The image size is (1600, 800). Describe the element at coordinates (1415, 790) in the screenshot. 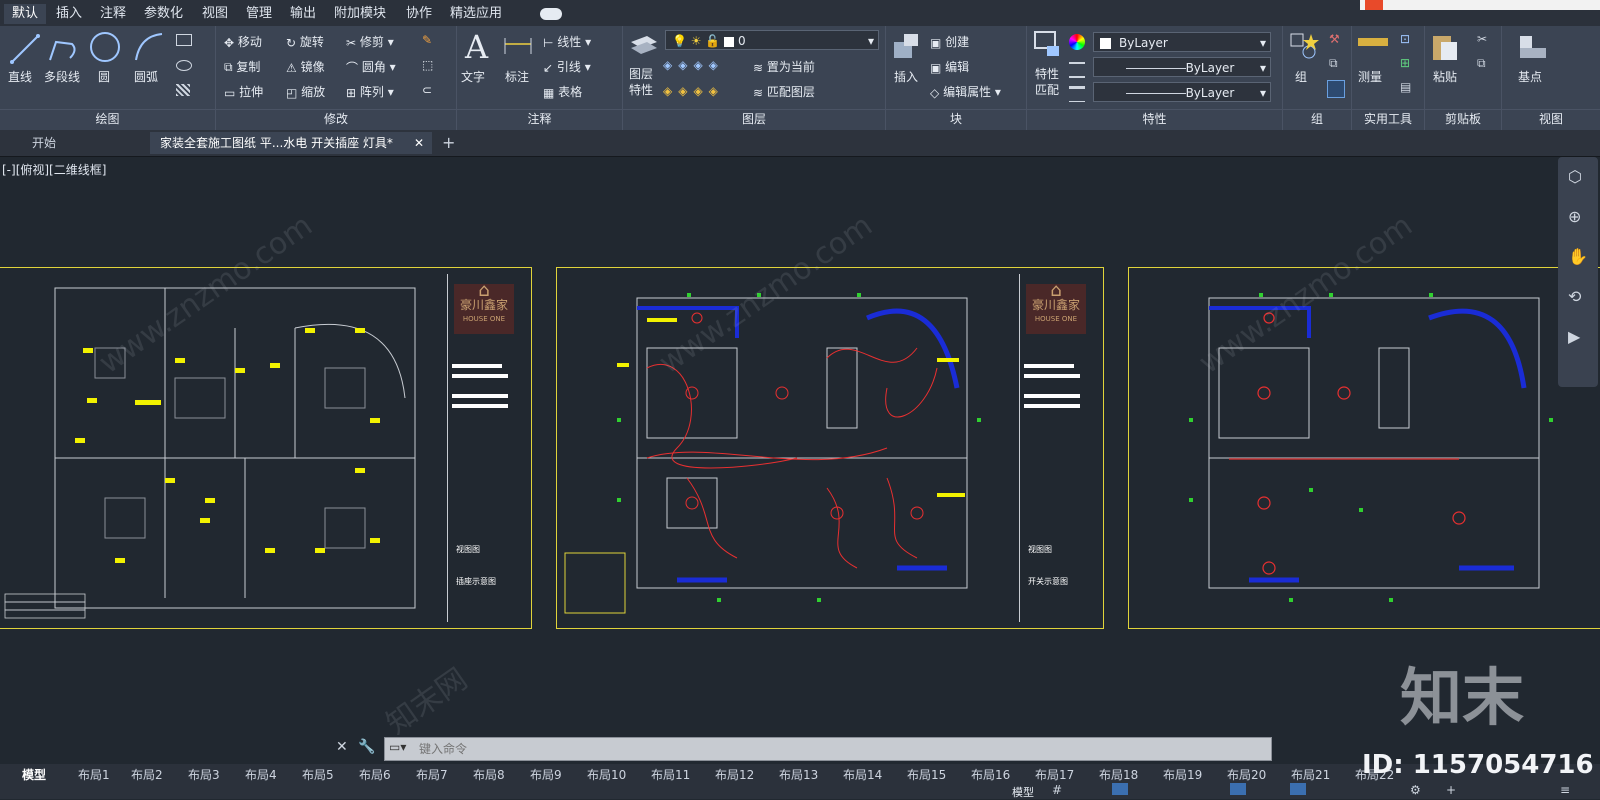

I see `gear-icon: ⚙` at that location.